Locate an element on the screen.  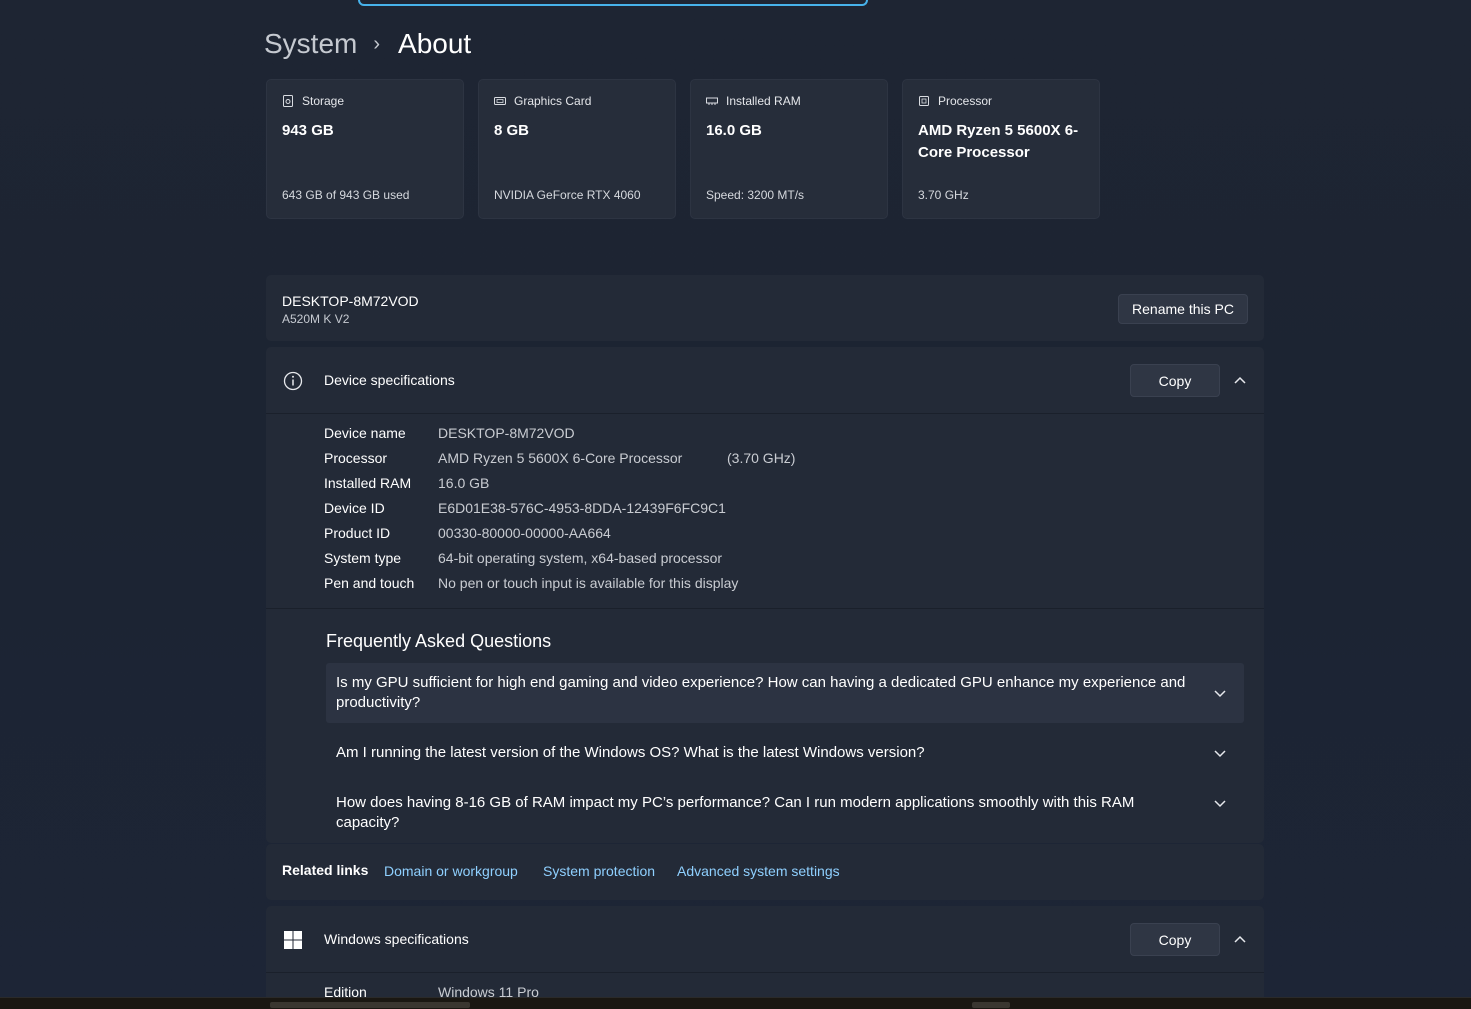
processor-value: AMD Ryzen 5 5600X 6-Core Processor is located at coordinates (998, 141).